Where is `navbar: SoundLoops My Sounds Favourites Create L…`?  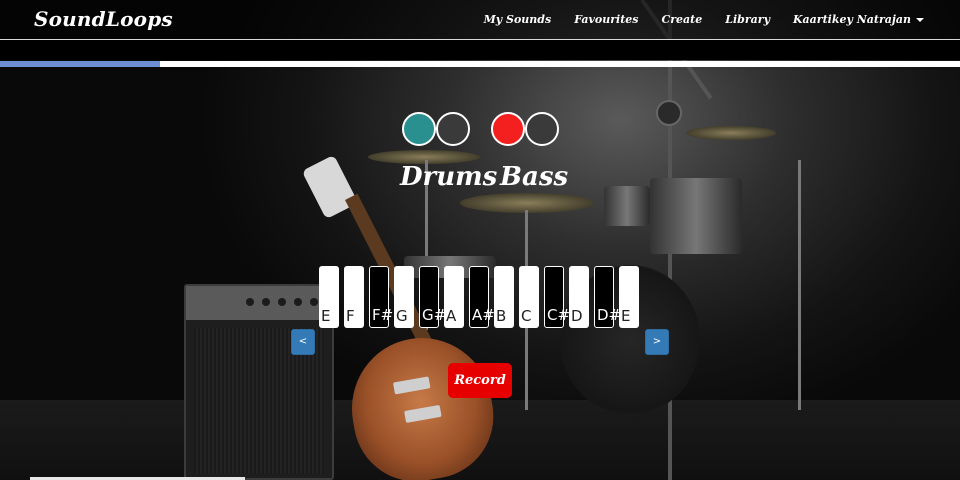
navbar: SoundLoops My Sounds Favourites Create L… is located at coordinates (480, 20).